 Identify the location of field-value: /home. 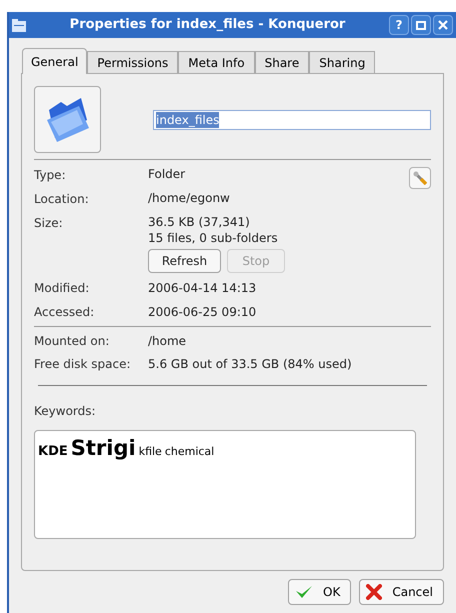
(167, 341).